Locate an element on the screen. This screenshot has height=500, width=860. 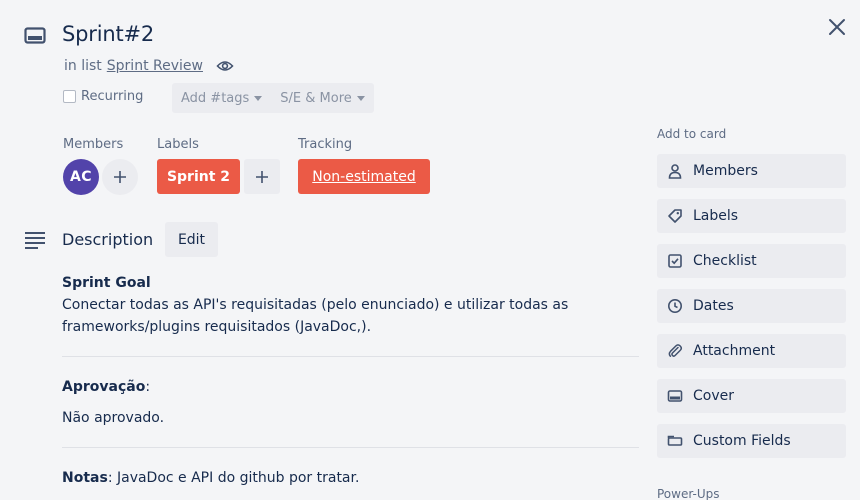
power-ups-heading: Power-Ups is located at coordinates (688, 493).